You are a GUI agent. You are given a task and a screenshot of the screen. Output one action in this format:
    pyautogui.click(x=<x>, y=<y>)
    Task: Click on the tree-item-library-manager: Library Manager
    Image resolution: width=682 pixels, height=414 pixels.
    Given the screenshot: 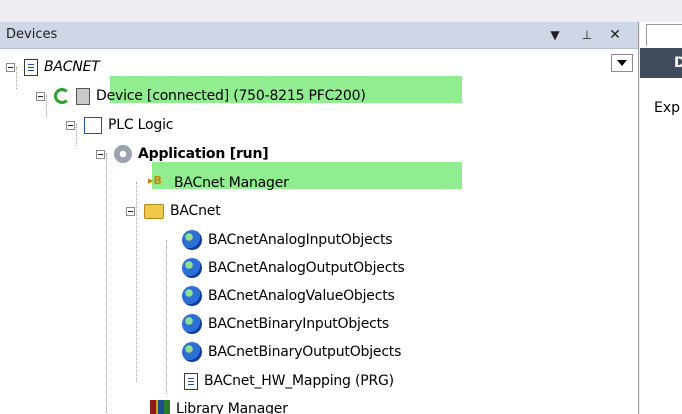 What is the action you would take?
    pyautogui.click(x=219, y=405)
    